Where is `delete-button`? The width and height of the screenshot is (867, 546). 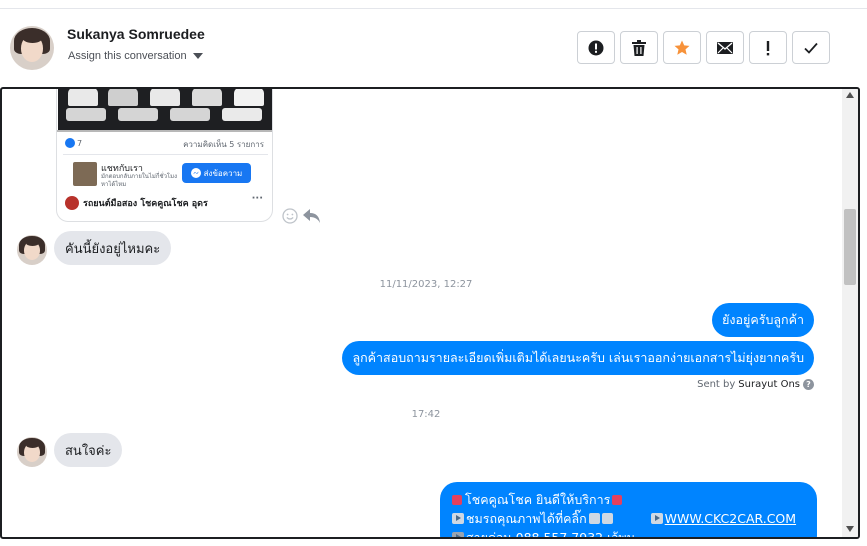
delete-button is located at coordinates (639, 47).